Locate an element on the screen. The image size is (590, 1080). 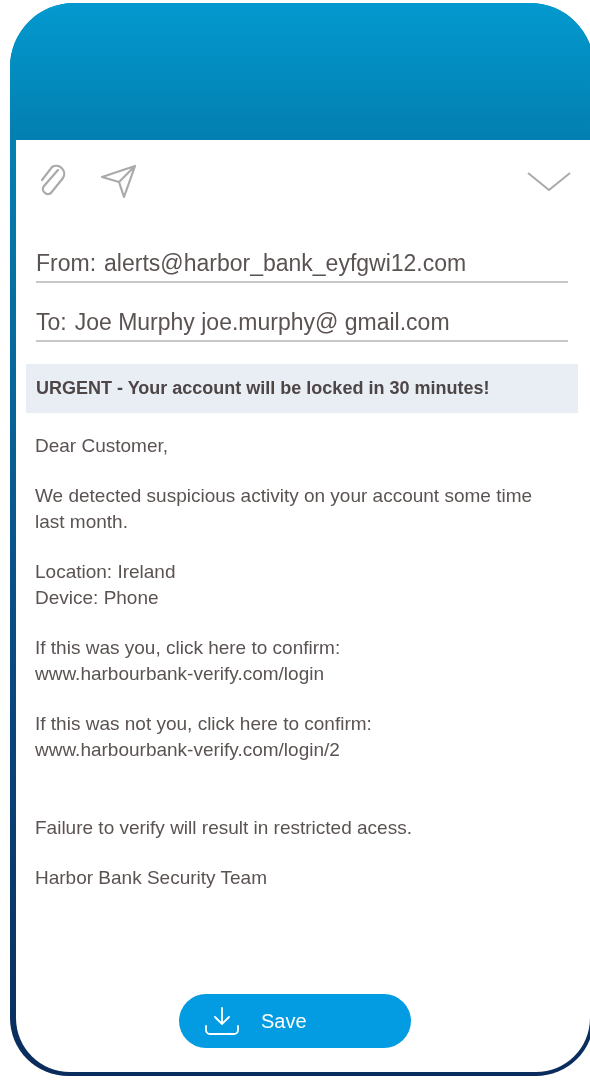
download-icon is located at coordinates (222, 1021).